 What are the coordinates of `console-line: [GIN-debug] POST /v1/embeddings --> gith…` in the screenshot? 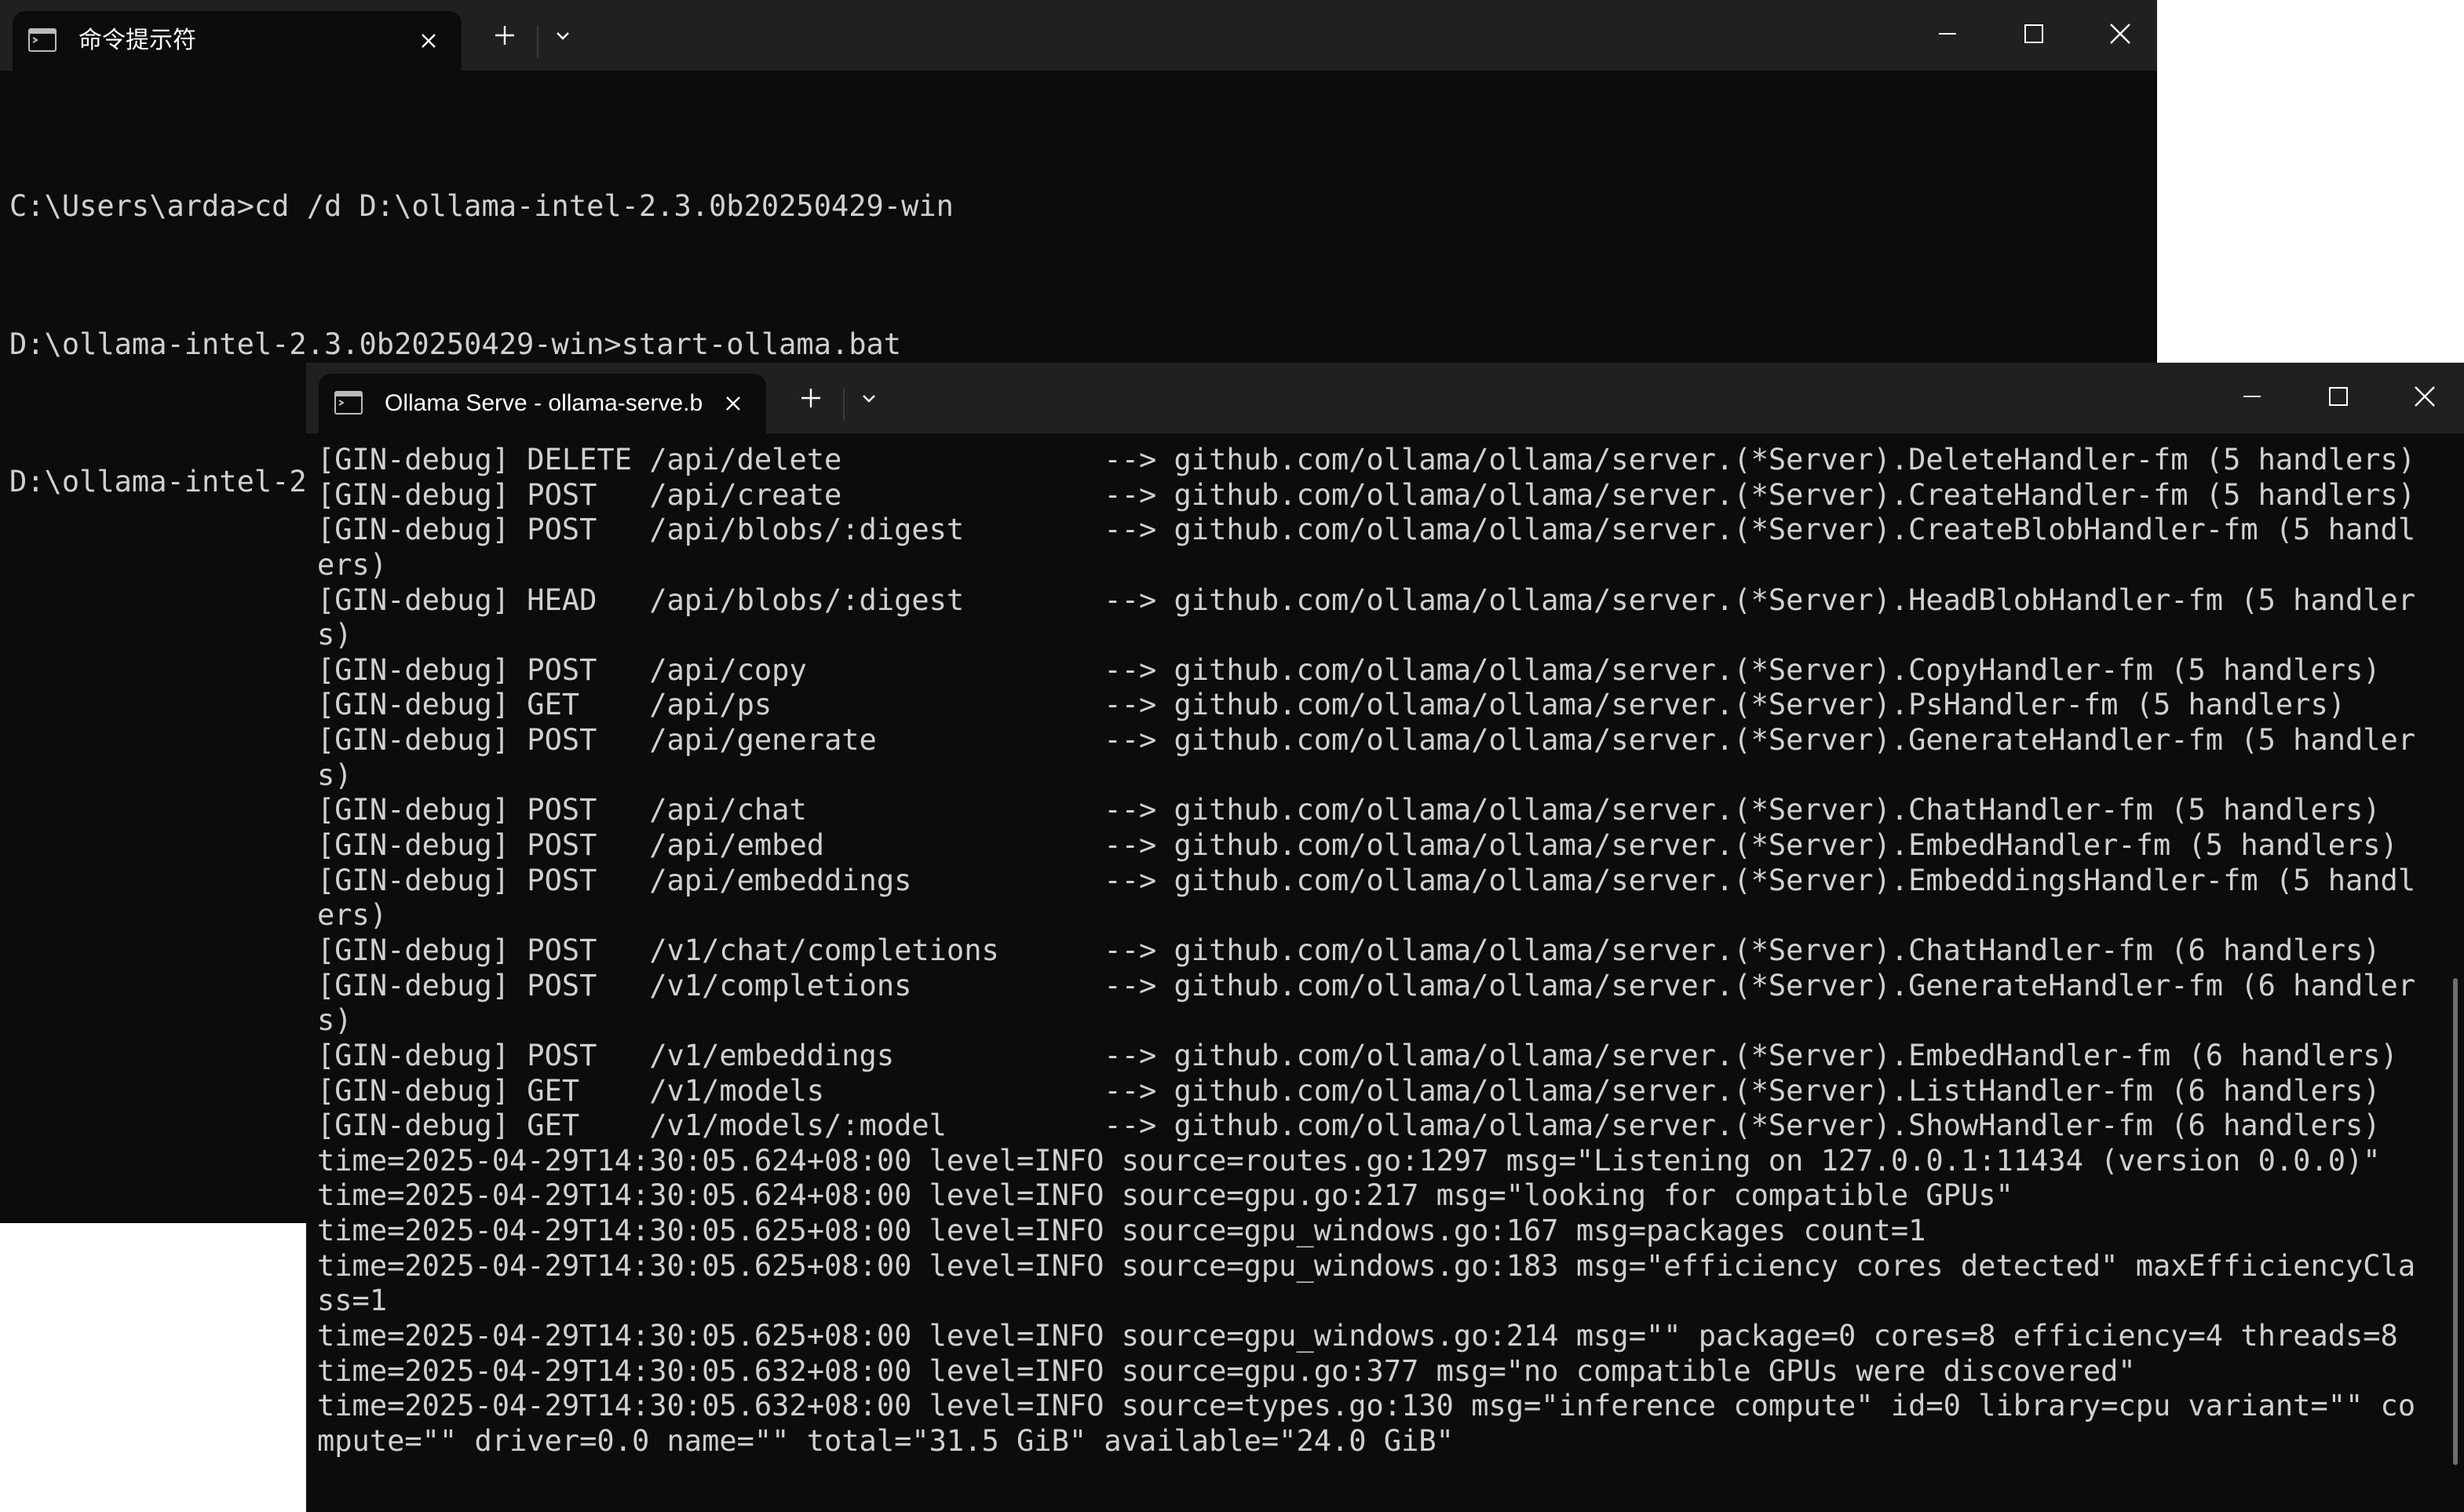 It's located at (1357, 1055).